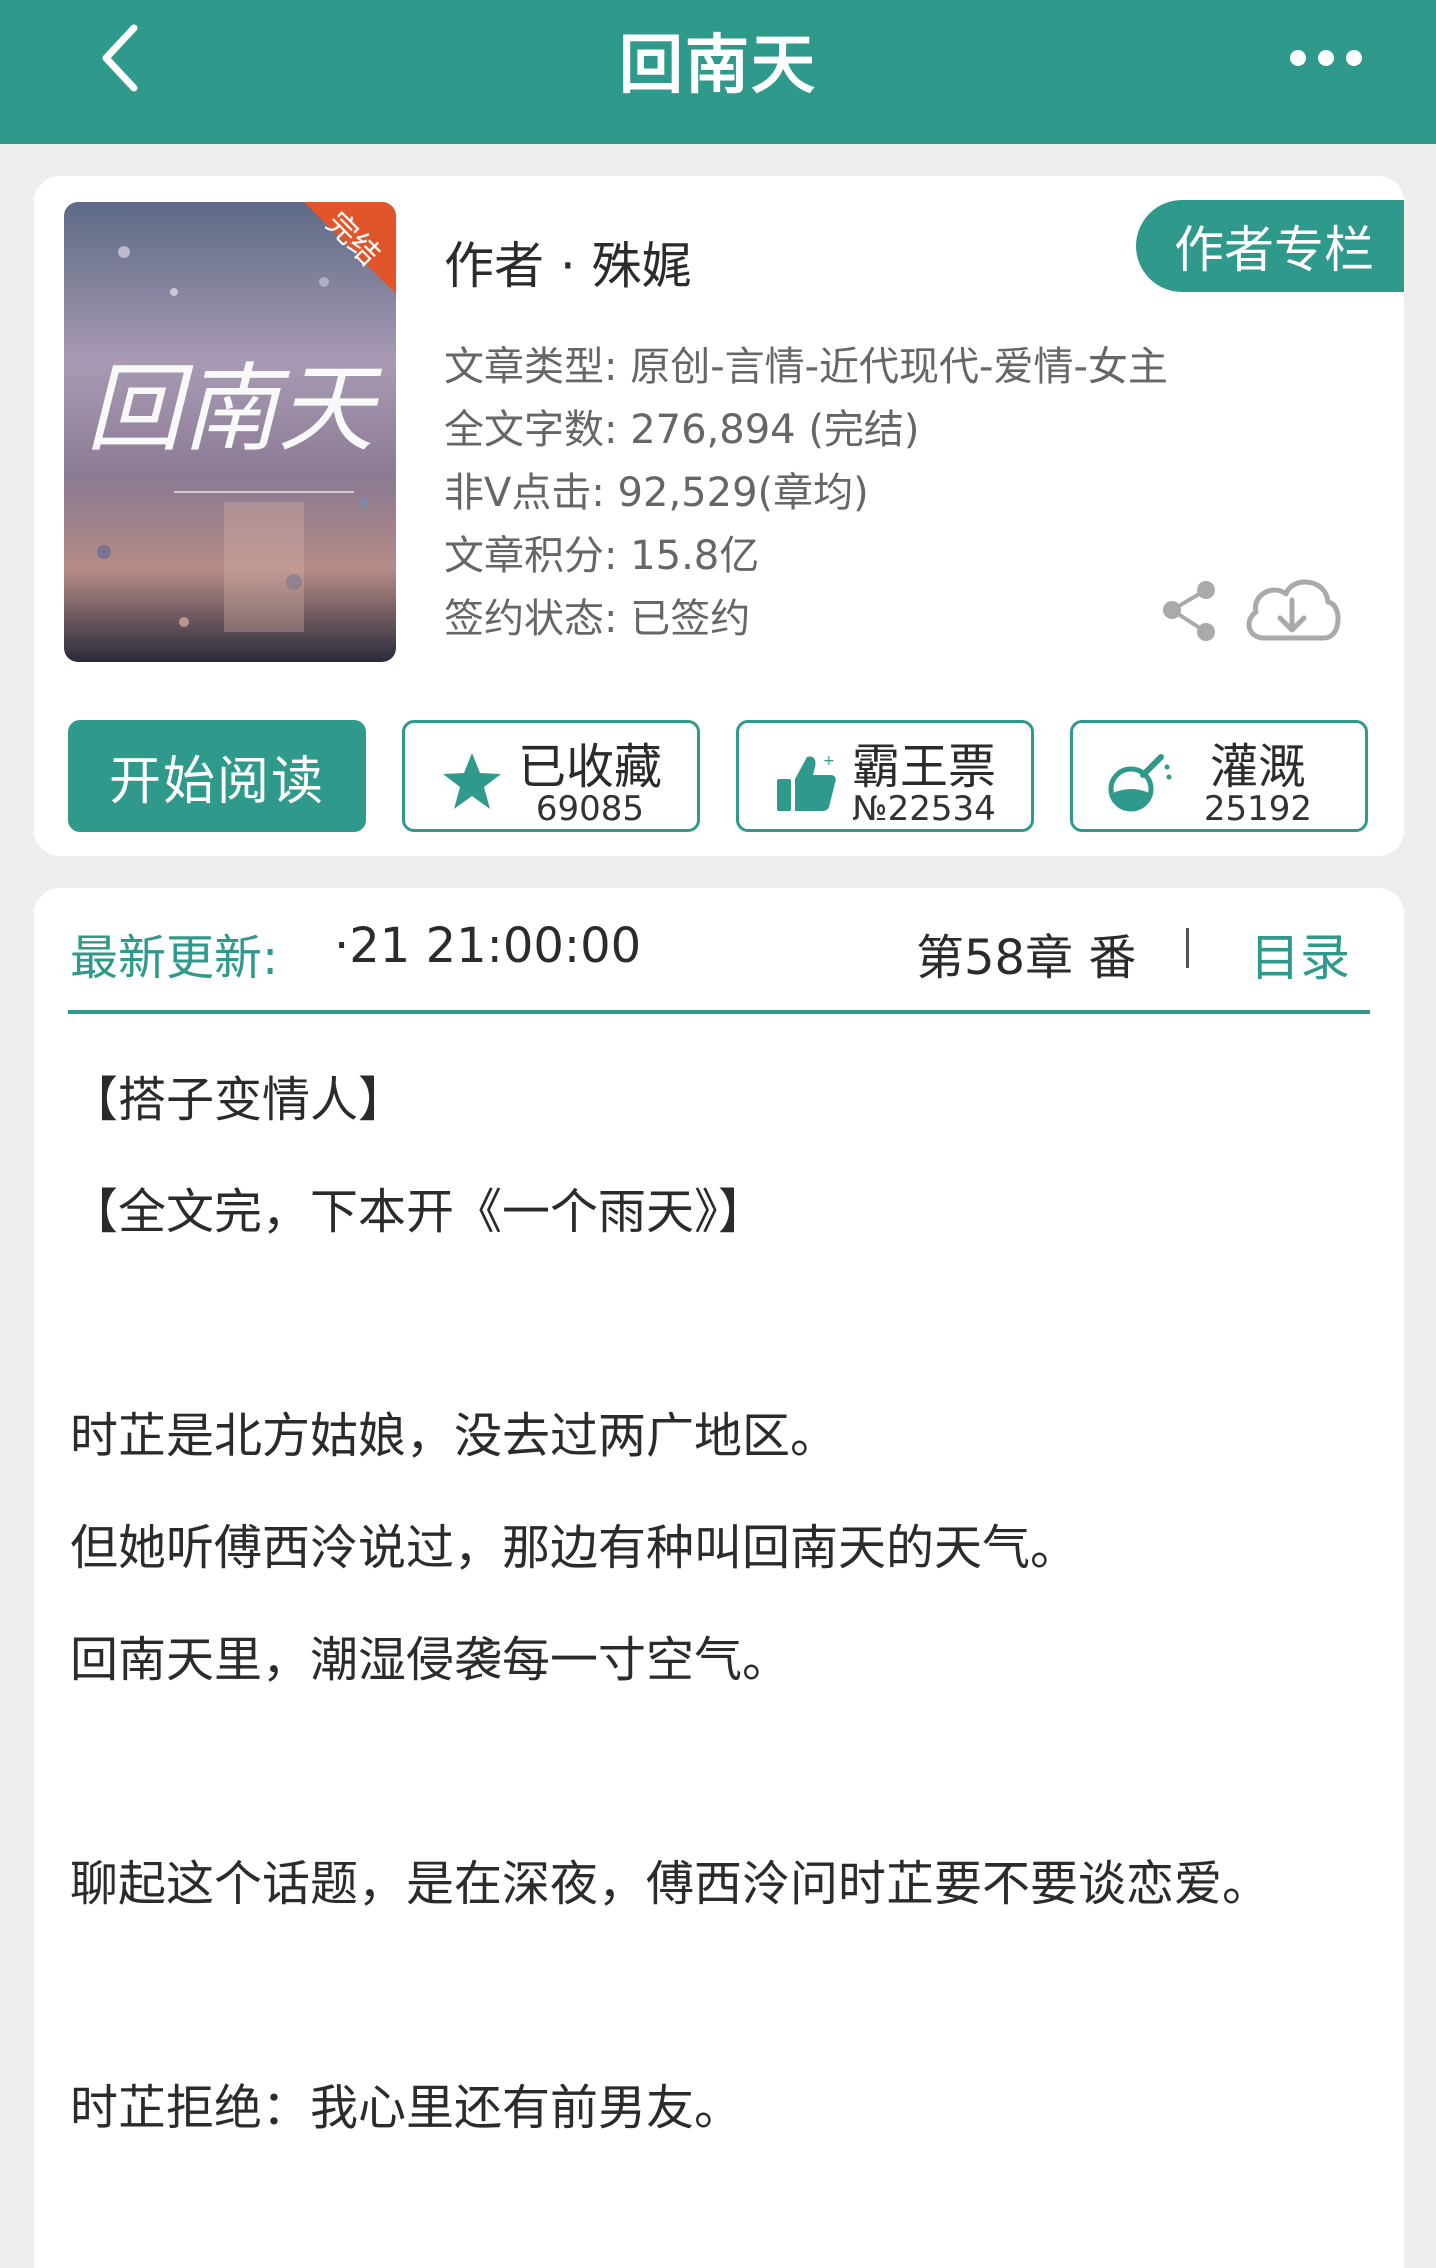  What do you see at coordinates (1187, 948) in the screenshot?
I see `separator` at bounding box center [1187, 948].